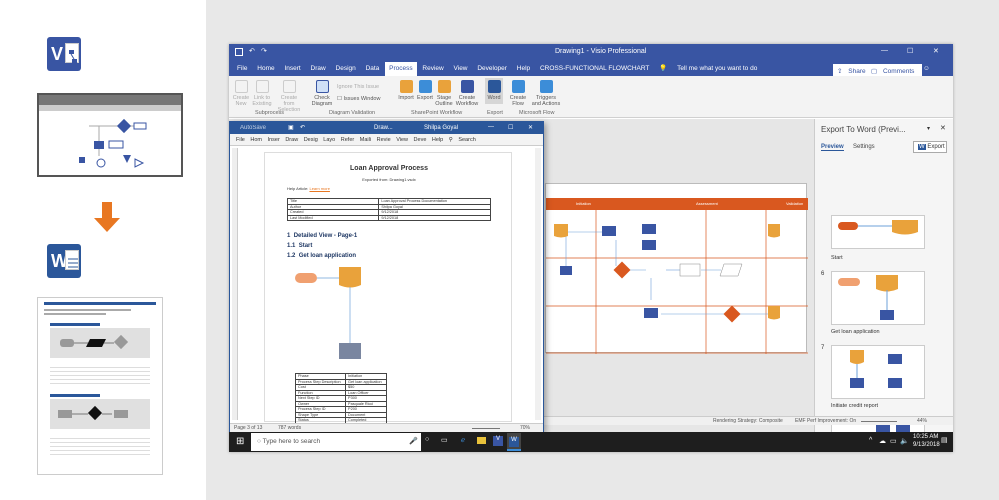 This screenshot has height=500, width=999. I want to click on task-view-icon: ▭, so click(444, 440).